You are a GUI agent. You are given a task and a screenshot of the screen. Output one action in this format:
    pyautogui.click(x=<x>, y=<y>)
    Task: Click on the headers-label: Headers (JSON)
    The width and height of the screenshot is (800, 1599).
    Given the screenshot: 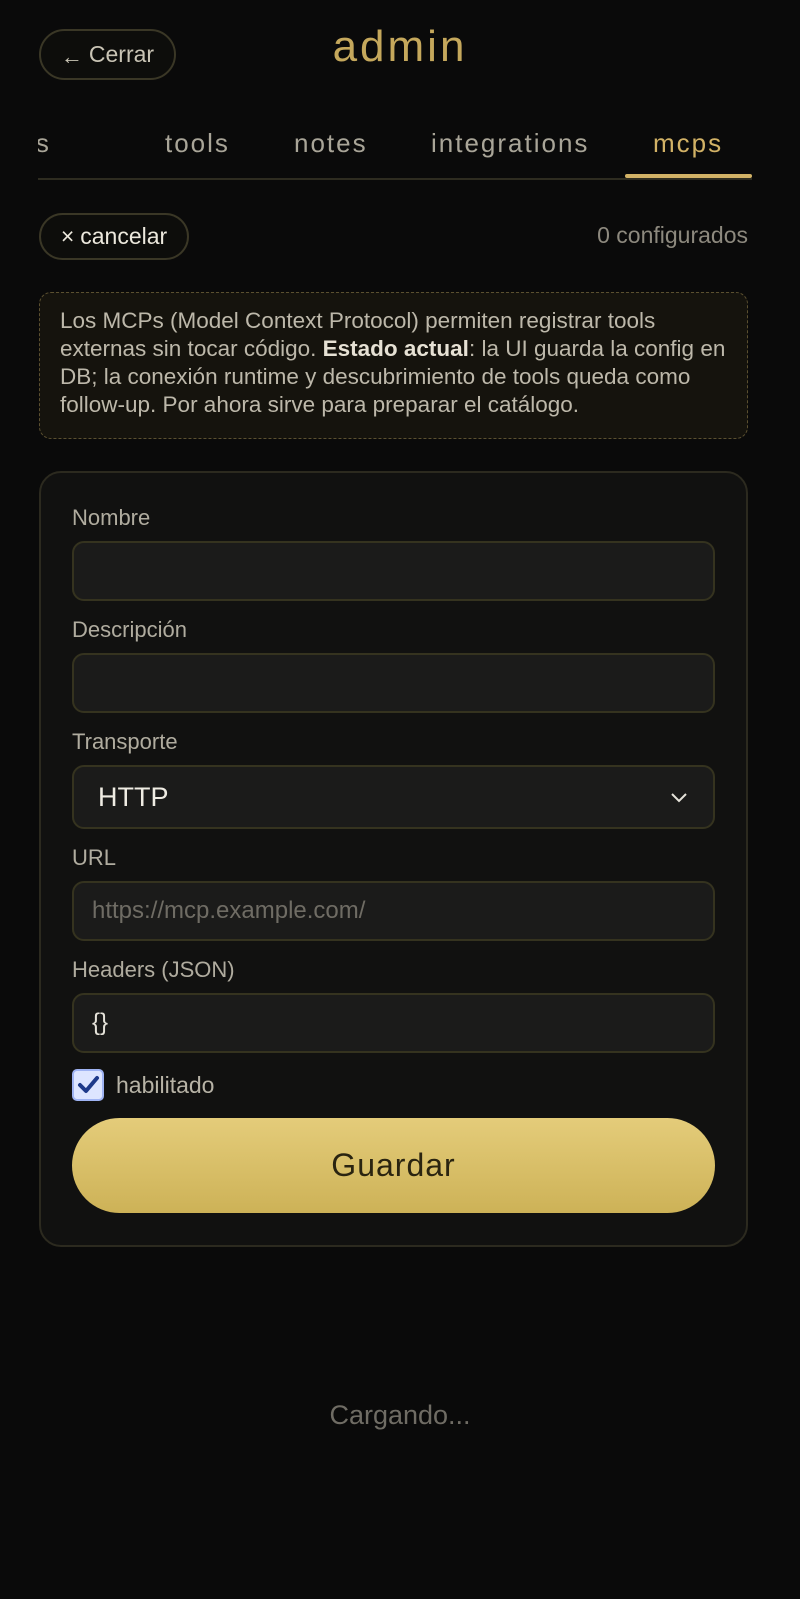 What is the action you would take?
    pyautogui.click(x=153, y=969)
    